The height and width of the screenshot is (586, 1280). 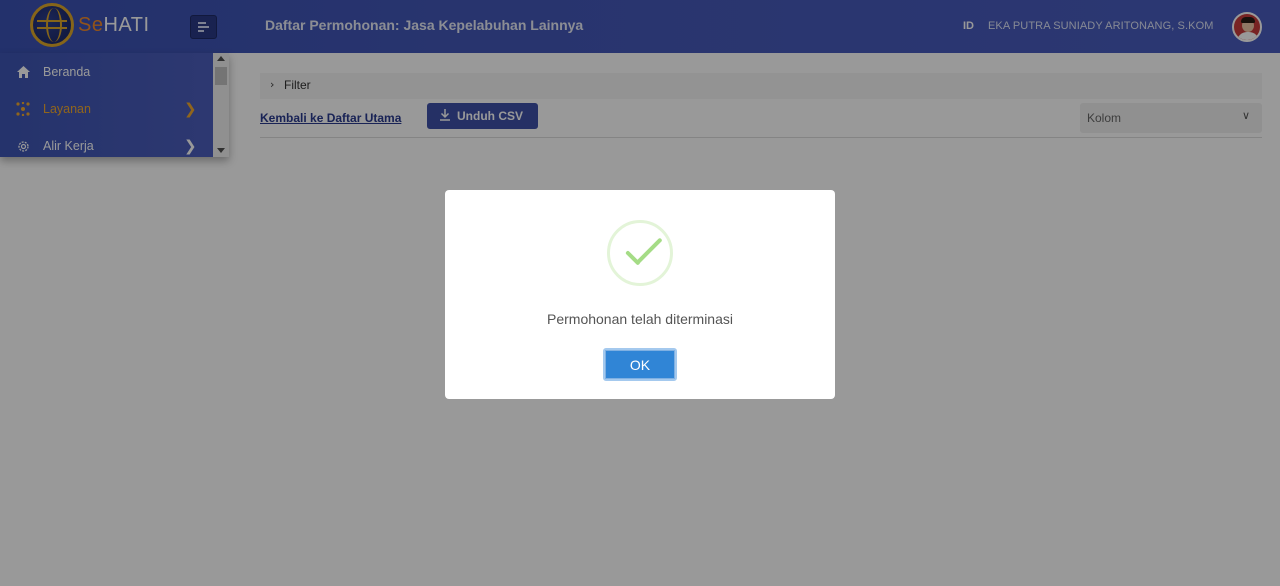 What do you see at coordinates (640, 364) in the screenshot?
I see `ok-button: OK` at bounding box center [640, 364].